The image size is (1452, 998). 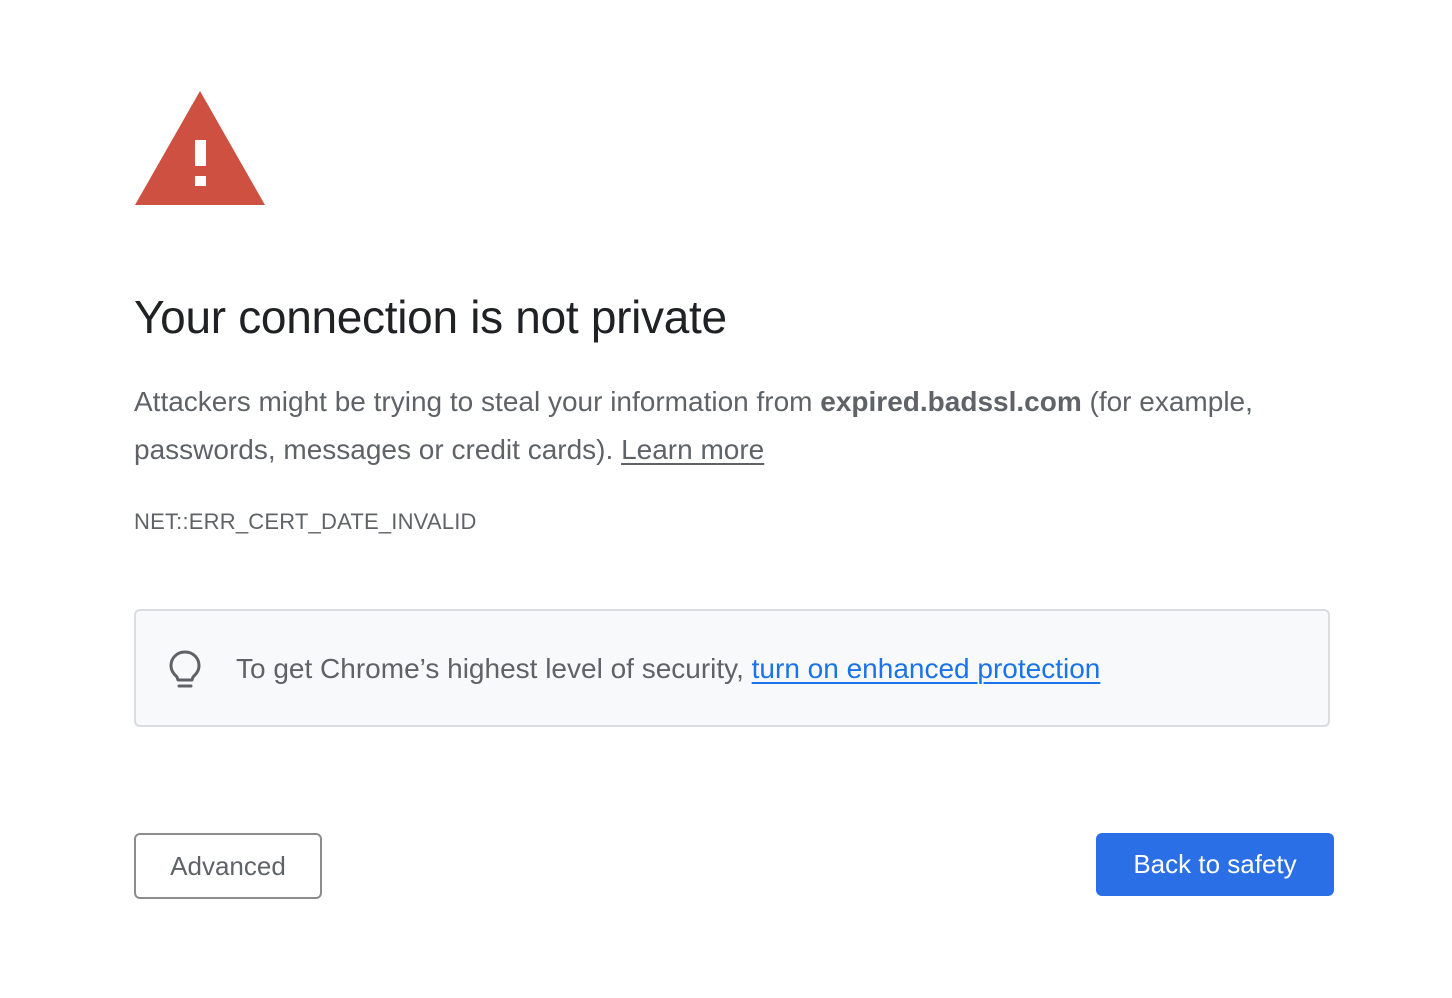 What do you see at coordinates (228, 866) in the screenshot?
I see `advanced-button: Advanced` at bounding box center [228, 866].